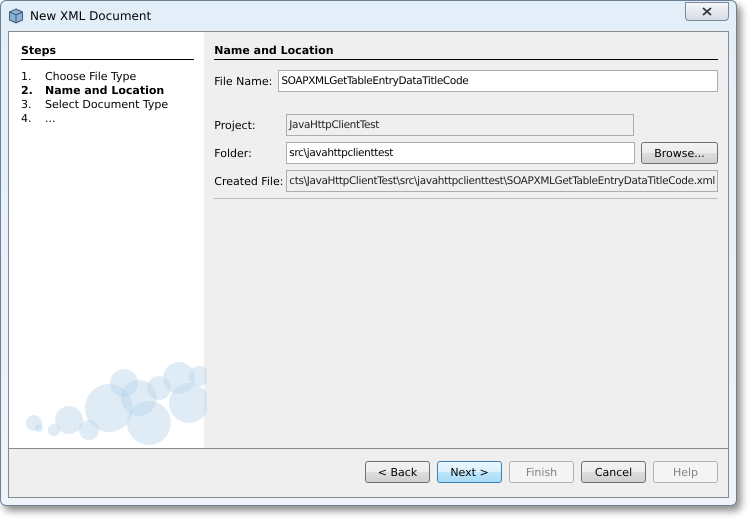 The image size is (753, 523). What do you see at coordinates (498, 81) in the screenshot?
I see `text-field: SOAPXMLGetTableEntryDataTitleCode` at bounding box center [498, 81].